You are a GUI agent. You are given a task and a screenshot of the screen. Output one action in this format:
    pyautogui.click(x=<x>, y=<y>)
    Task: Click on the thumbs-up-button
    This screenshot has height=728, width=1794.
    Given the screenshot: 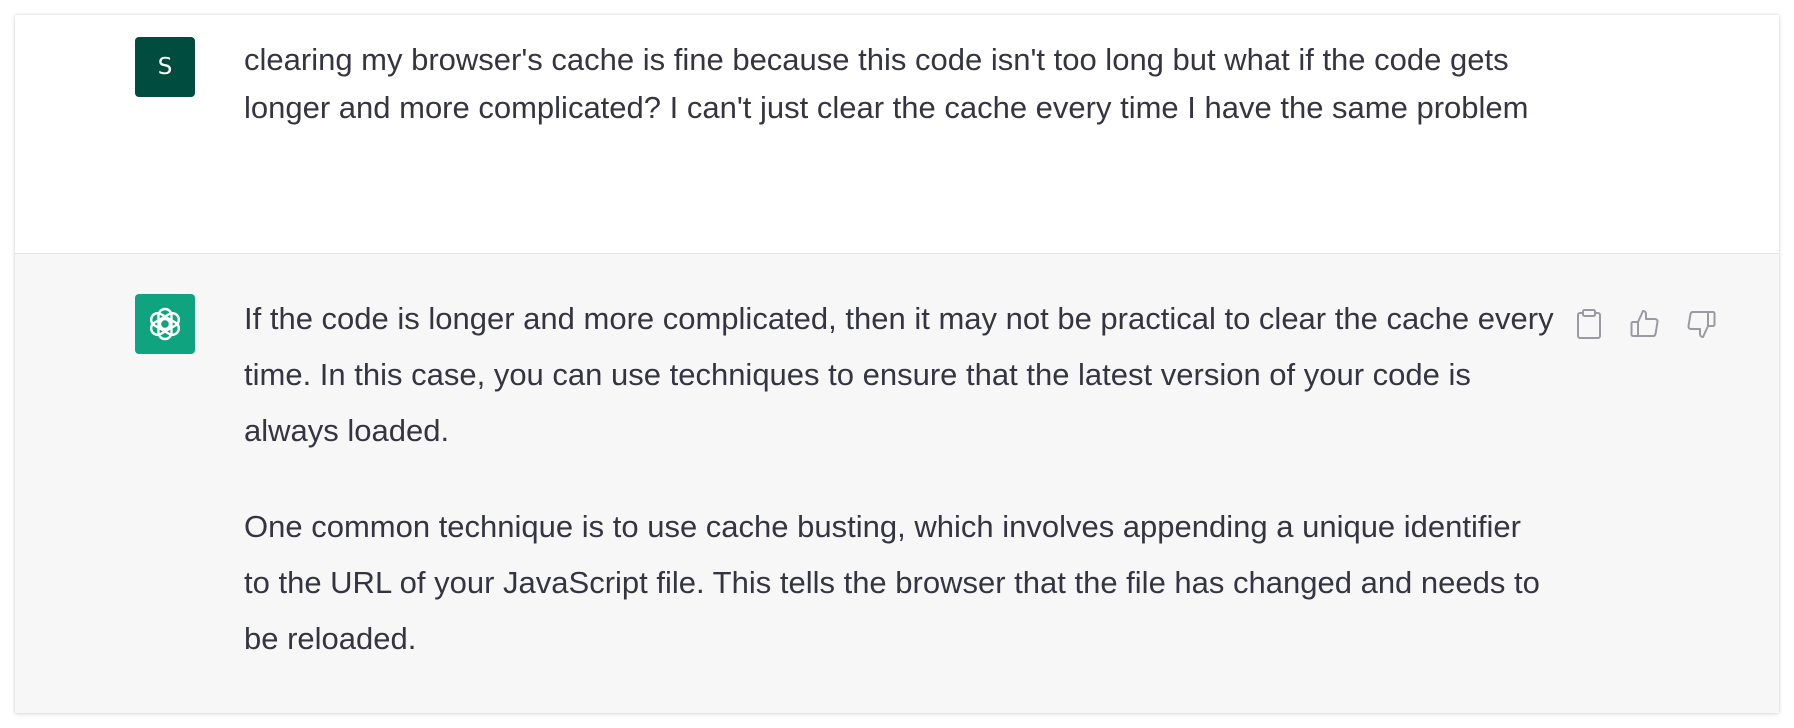 What is the action you would take?
    pyautogui.click(x=1645, y=324)
    